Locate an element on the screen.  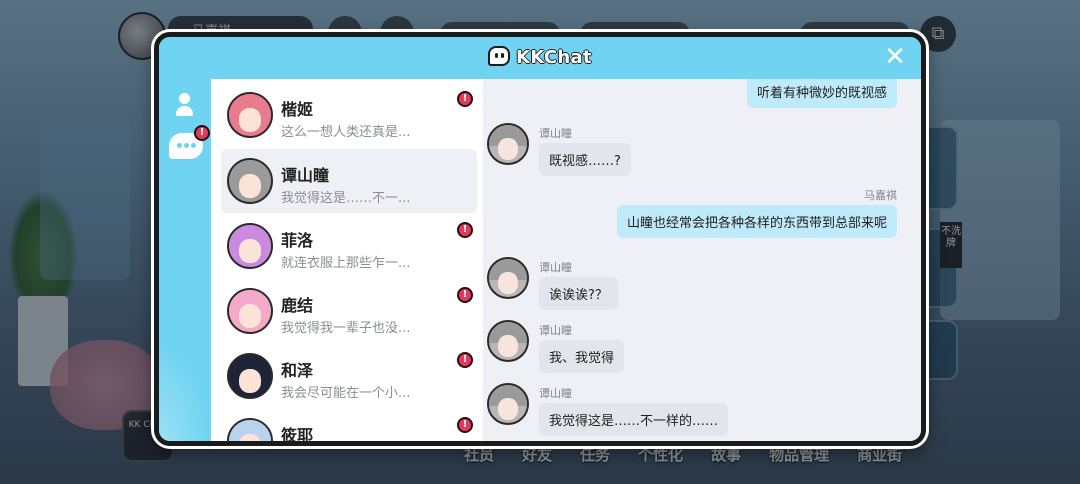
app-title-text: KKChat is located at coordinates (554, 57).